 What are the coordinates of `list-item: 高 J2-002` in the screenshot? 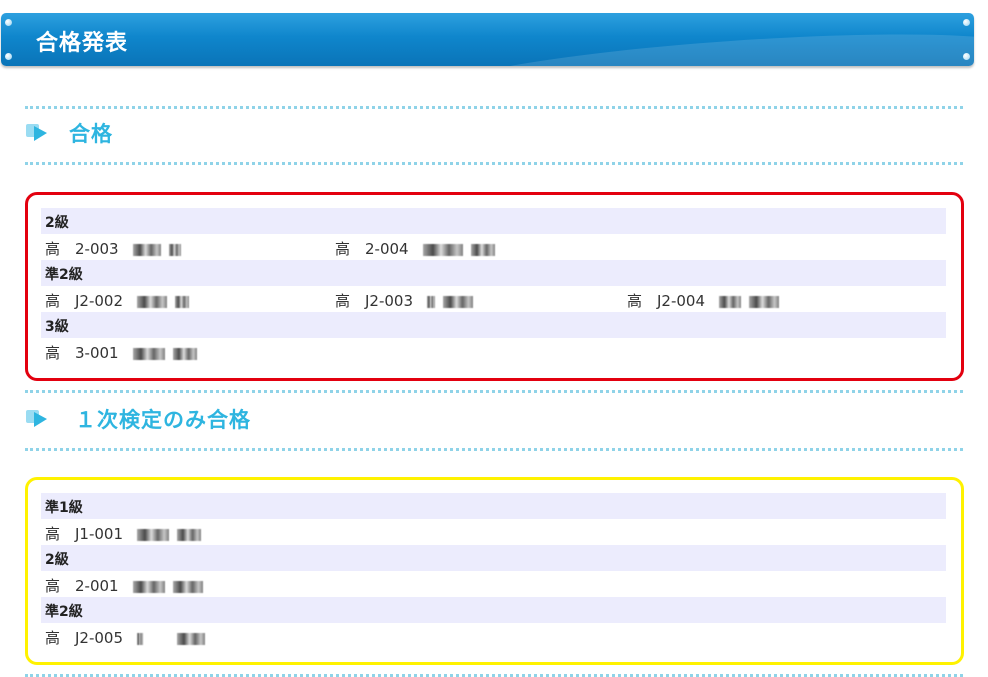 It's located at (121, 300).